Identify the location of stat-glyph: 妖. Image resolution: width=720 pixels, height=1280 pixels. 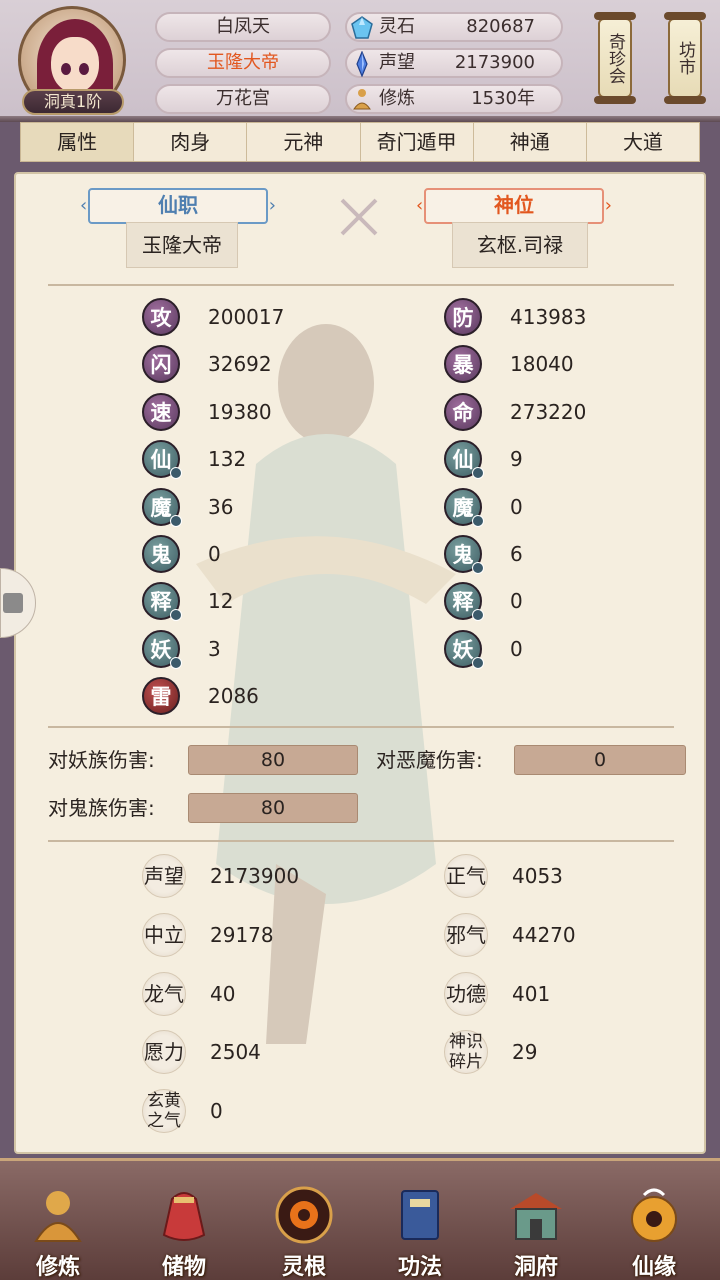
(161, 649).